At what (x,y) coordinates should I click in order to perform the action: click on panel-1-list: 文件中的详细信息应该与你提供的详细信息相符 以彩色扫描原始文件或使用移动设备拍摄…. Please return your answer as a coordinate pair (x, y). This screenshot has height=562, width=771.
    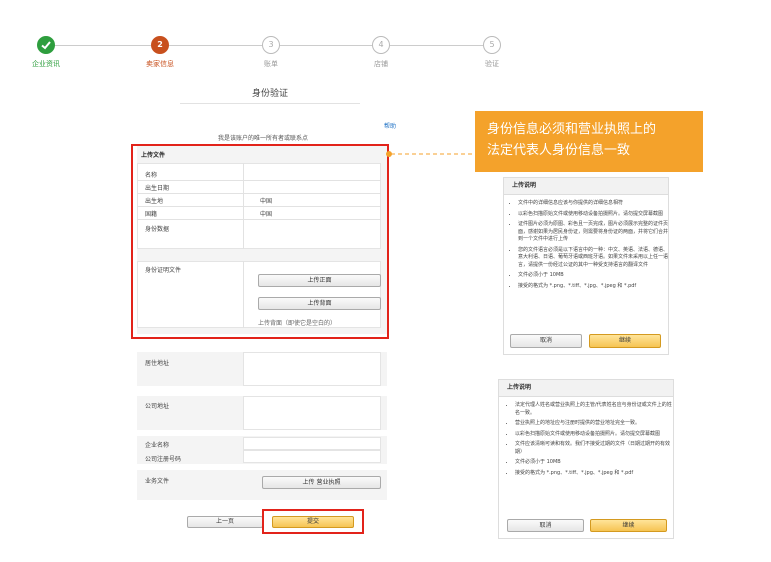
    Looking at the image, I should click on (588, 246).